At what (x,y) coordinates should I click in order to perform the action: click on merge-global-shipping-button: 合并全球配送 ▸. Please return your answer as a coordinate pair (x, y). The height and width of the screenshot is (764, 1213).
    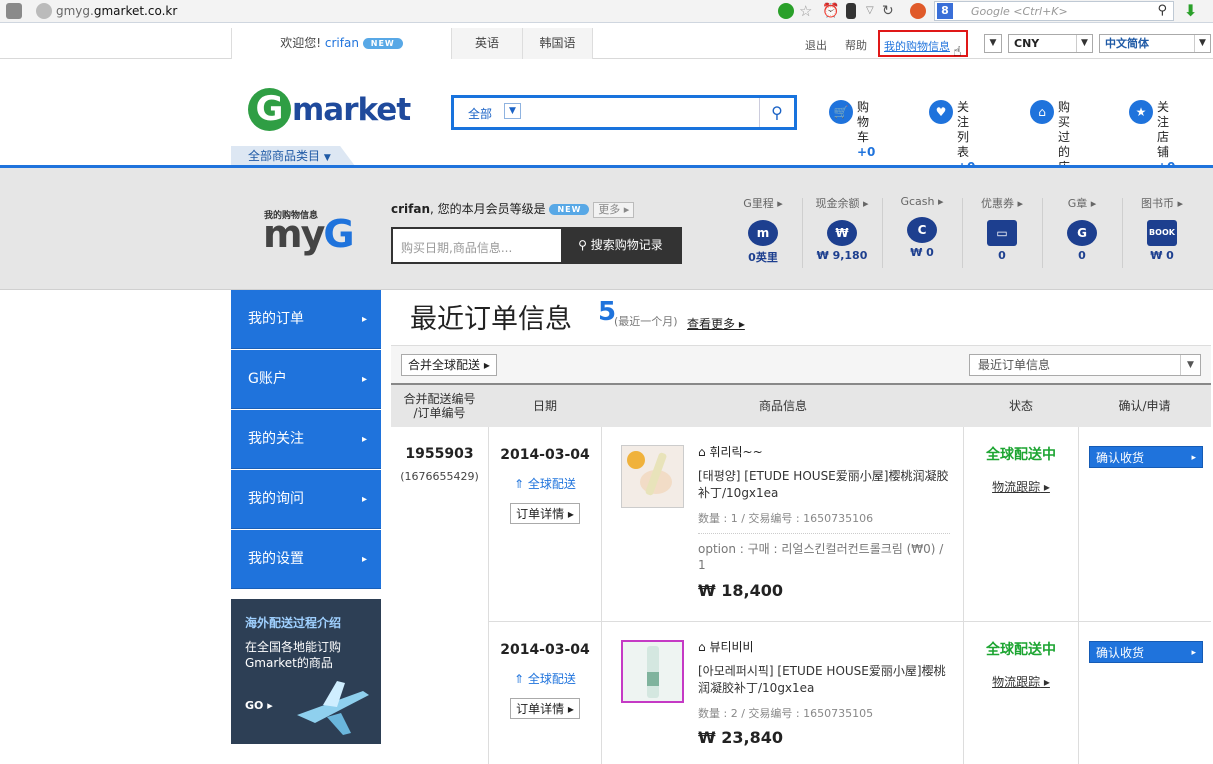
    Looking at the image, I should click on (449, 365).